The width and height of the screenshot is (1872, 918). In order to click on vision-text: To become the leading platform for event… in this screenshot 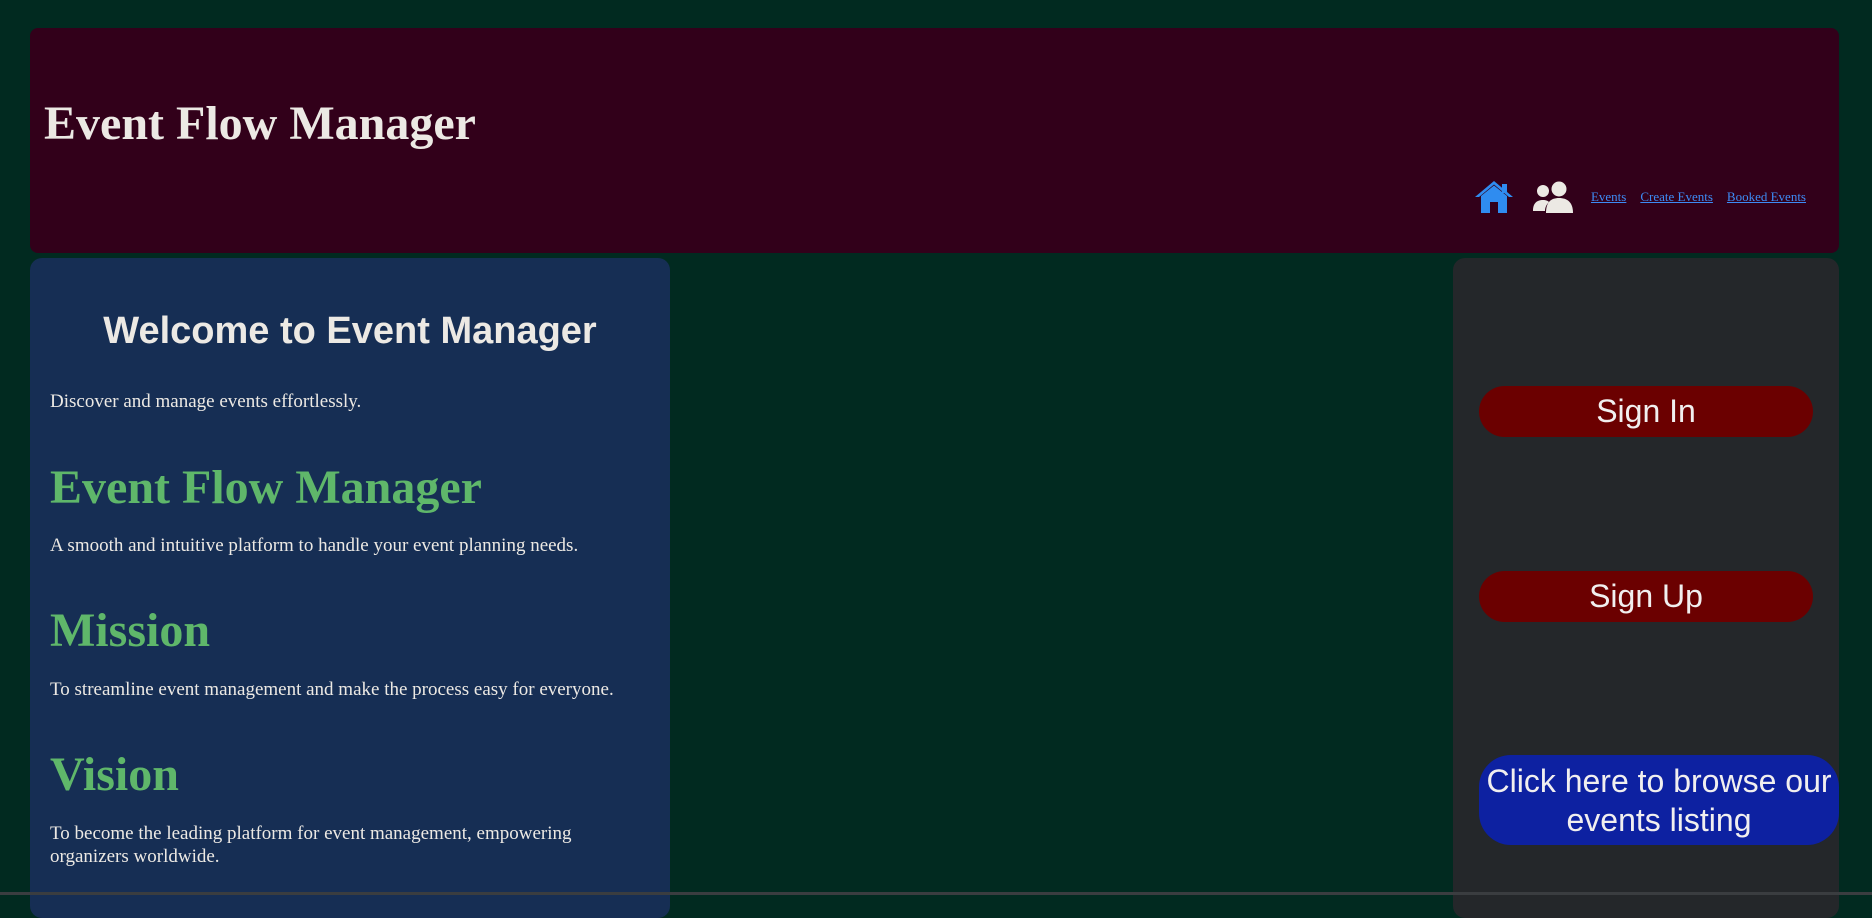, I will do `click(311, 845)`.